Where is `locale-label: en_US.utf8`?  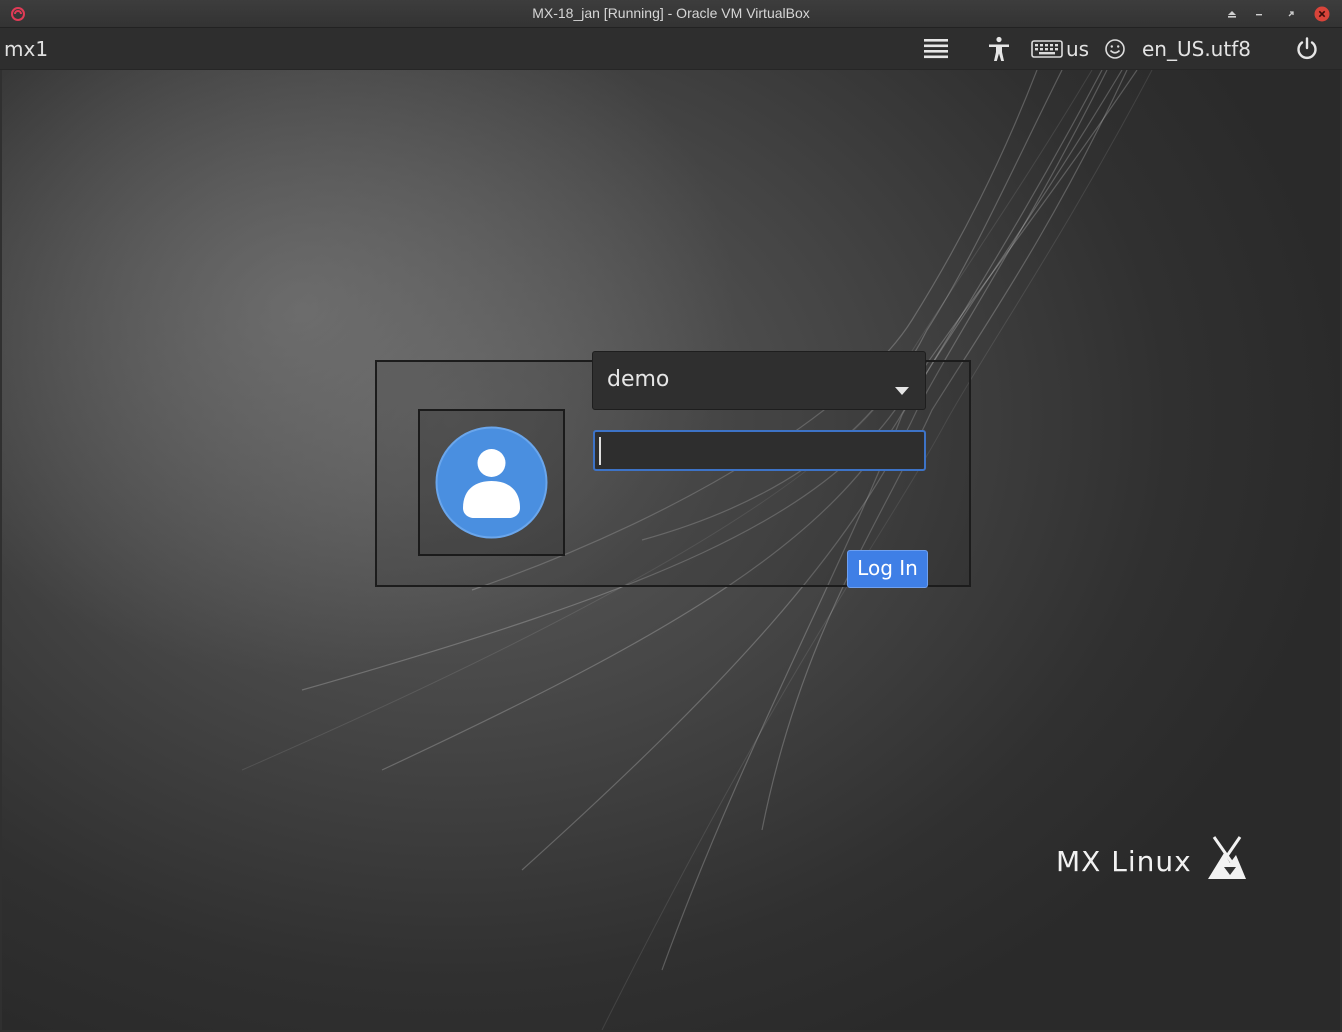
locale-label: en_US.utf8 is located at coordinates (1196, 49).